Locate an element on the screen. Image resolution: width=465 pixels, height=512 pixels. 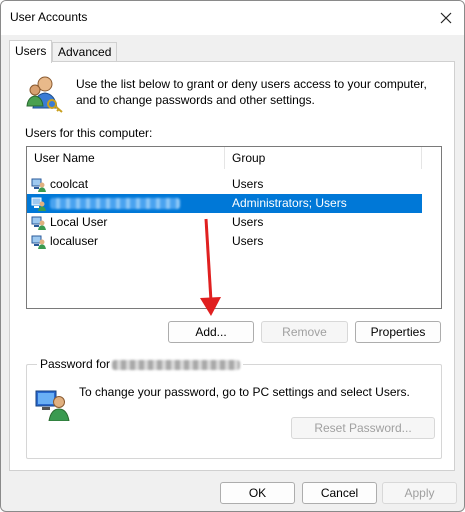
users-keys-icon is located at coordinates (44, 94).